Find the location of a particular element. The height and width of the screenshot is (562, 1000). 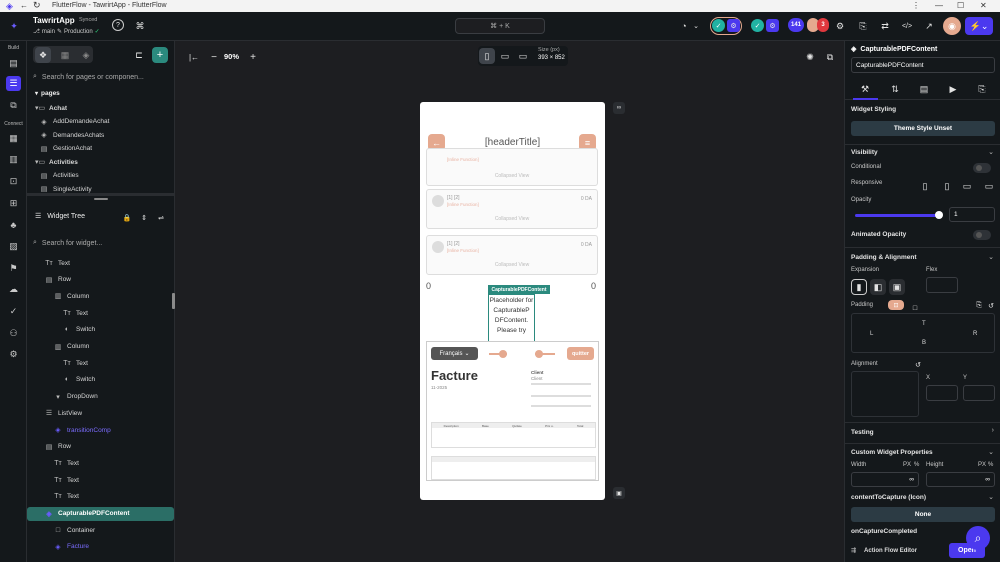

reset-padding-icon: ↺ is located at coordinates (991, 306).